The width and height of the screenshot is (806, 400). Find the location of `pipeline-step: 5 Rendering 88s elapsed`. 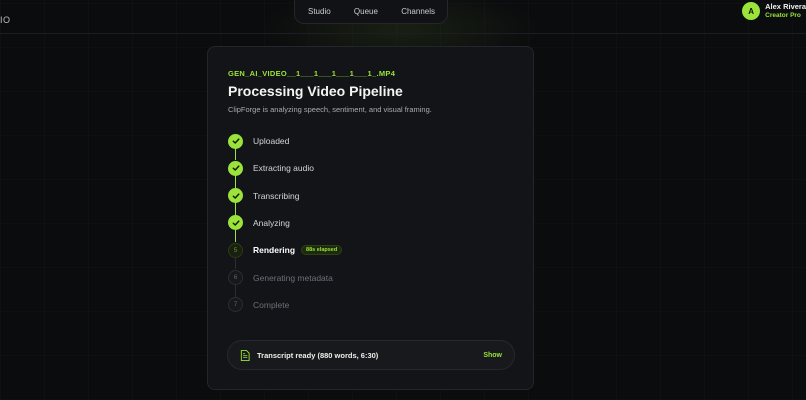

pipeline-step: 5 Rendering 88s elapsed is located at coordinates (285, 250).